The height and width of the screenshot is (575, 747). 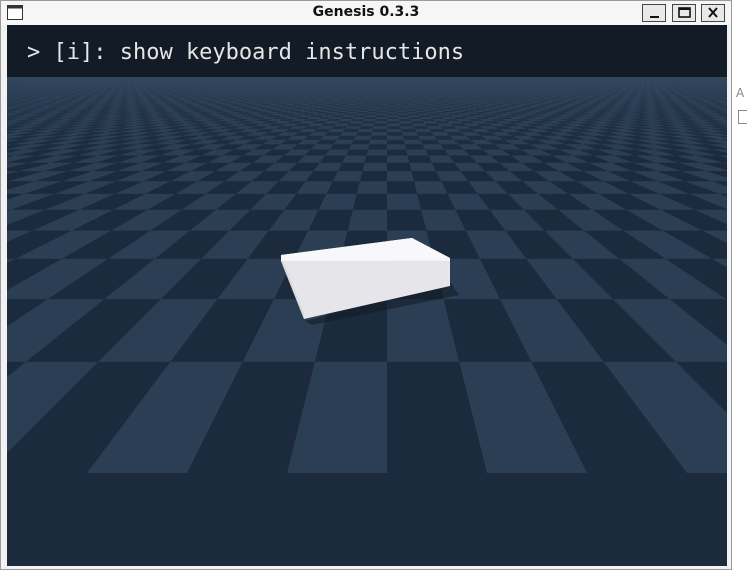 I want to click on minimize-button, so click(x=654, y=13).